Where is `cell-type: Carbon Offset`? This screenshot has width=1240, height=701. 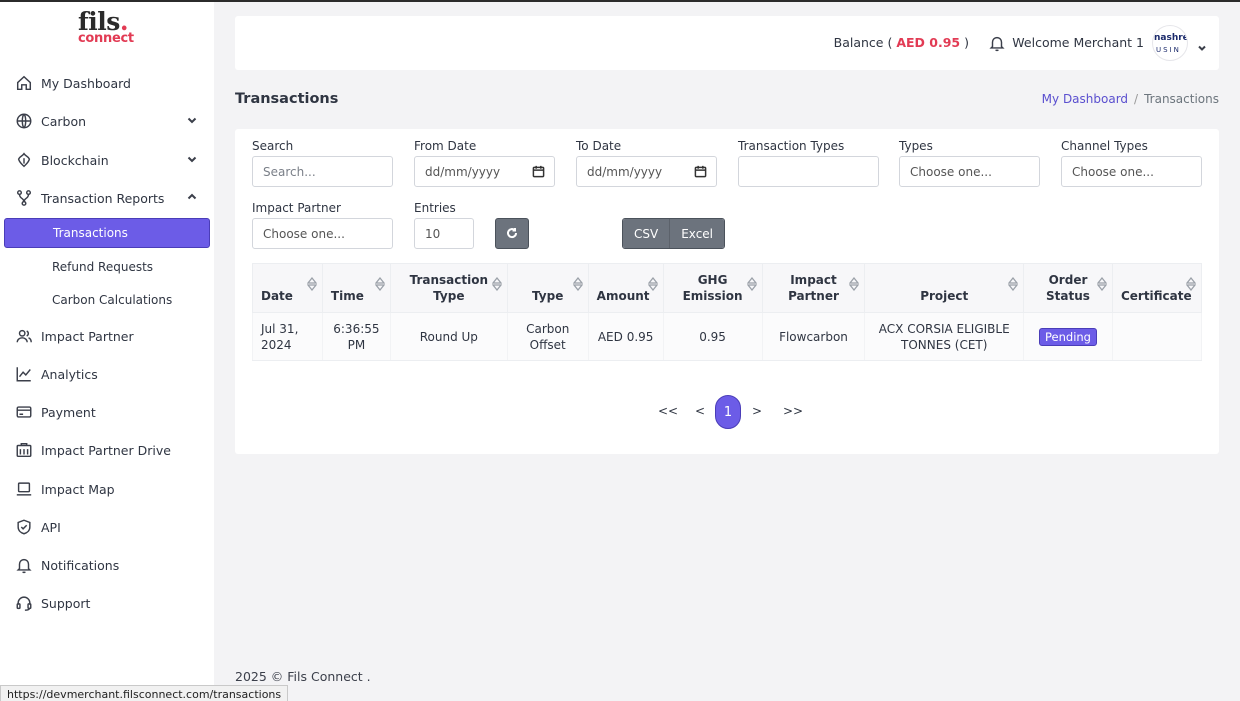
cell-type: Carbon Offset is located at coordinates (547, 336).